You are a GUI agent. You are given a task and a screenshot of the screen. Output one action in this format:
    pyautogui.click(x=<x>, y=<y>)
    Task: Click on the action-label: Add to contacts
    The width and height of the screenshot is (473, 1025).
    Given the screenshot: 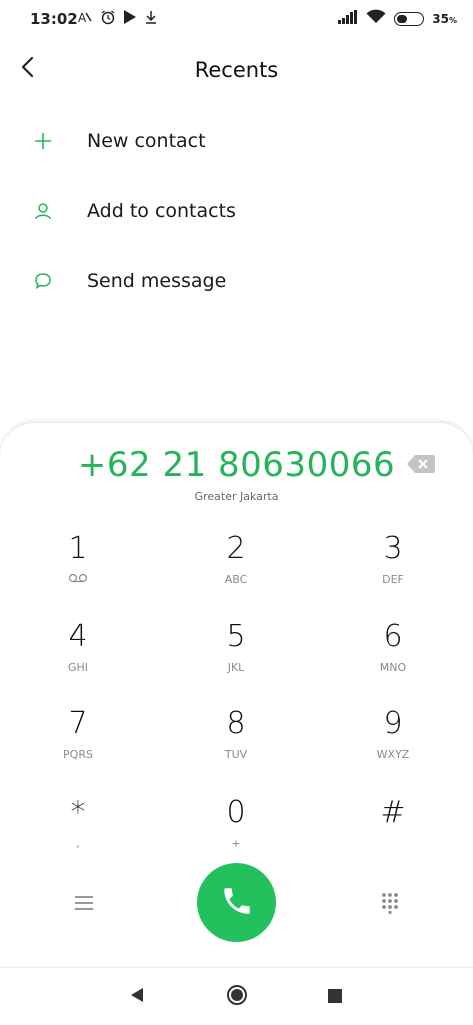 What is the action you would take?
    pyautogui.click(x=161, y=211)
    